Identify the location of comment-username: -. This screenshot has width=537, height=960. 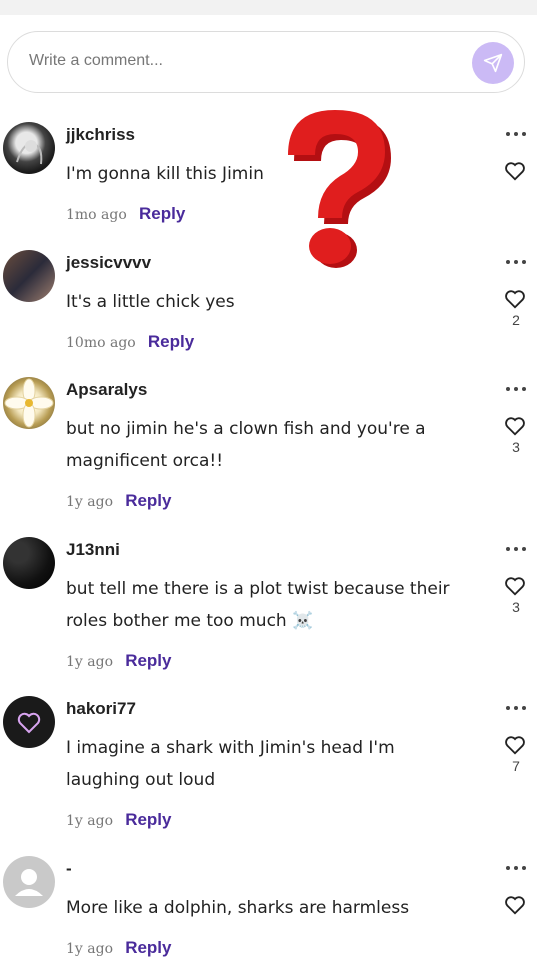
(69, 869).